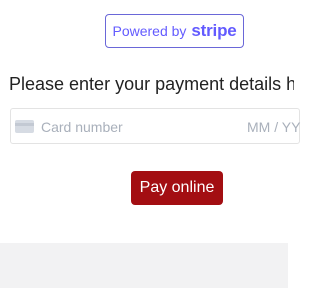 This screenshot has height=288, width=320. I want to click on card-input-field: Card number MM / YY, so click(155, 126).